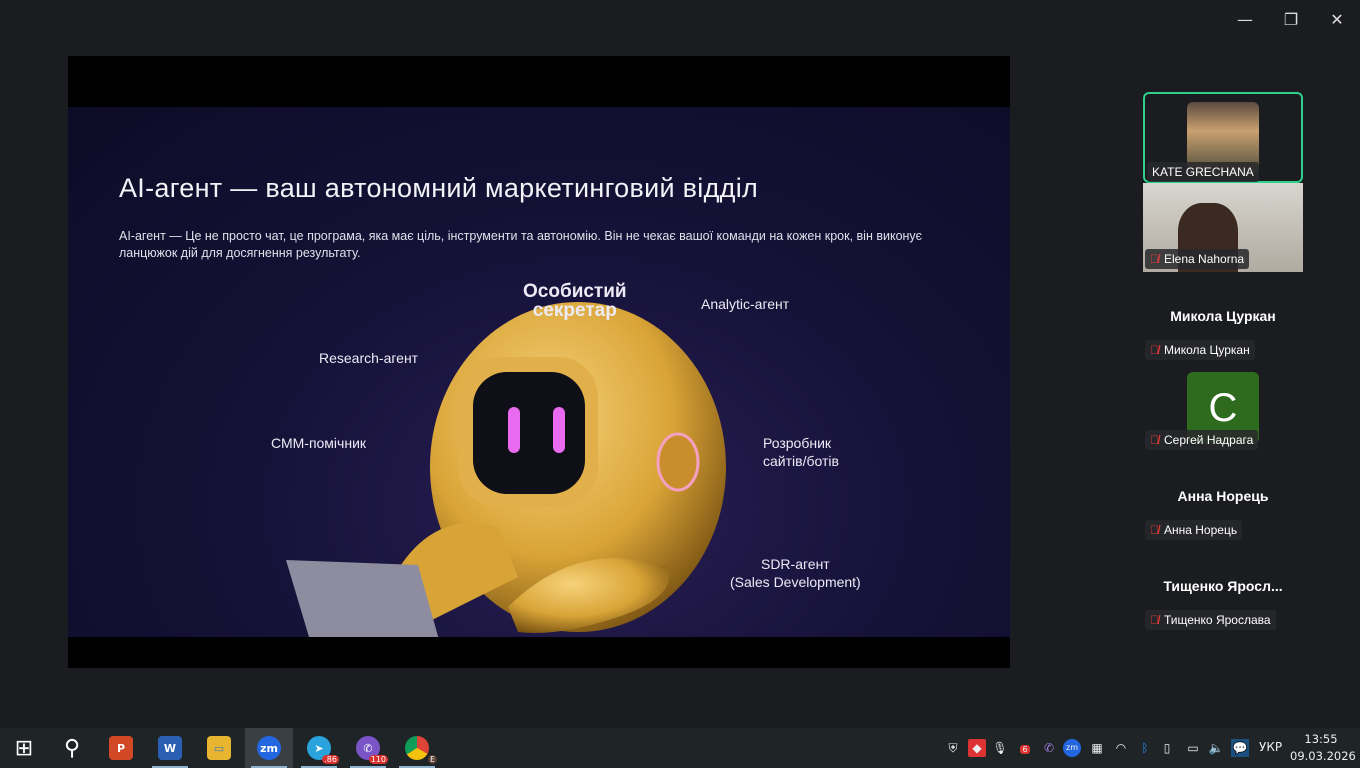 This screenshot has height=768, width=1360. I want to click on profile-badge: E, so click(432, 759).